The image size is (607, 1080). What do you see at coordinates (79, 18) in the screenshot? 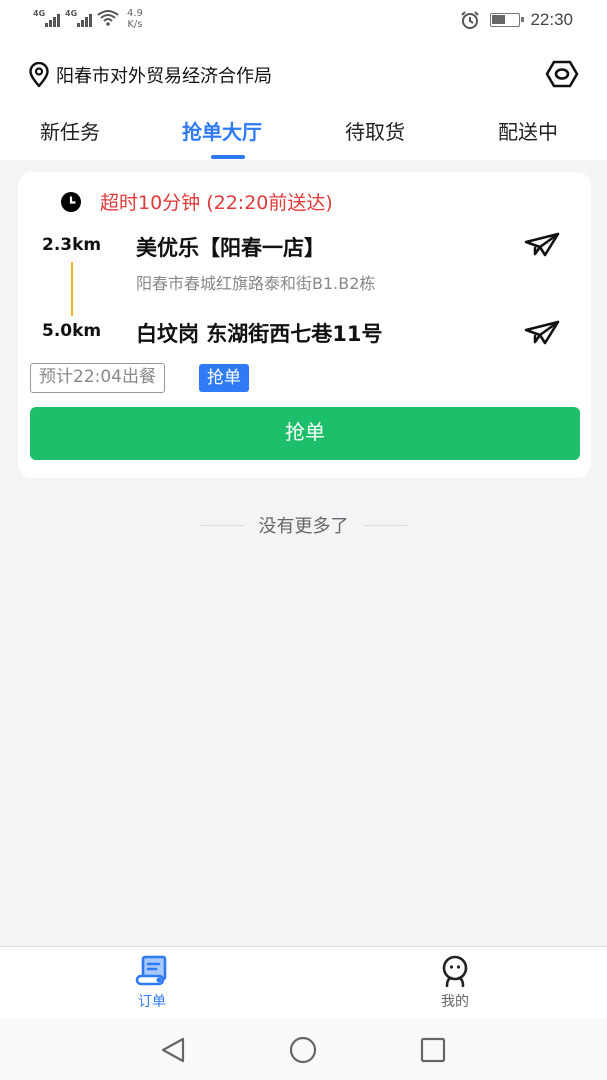
I see `signal-sim2-icon: 4G` at bounding box center [79, 18].